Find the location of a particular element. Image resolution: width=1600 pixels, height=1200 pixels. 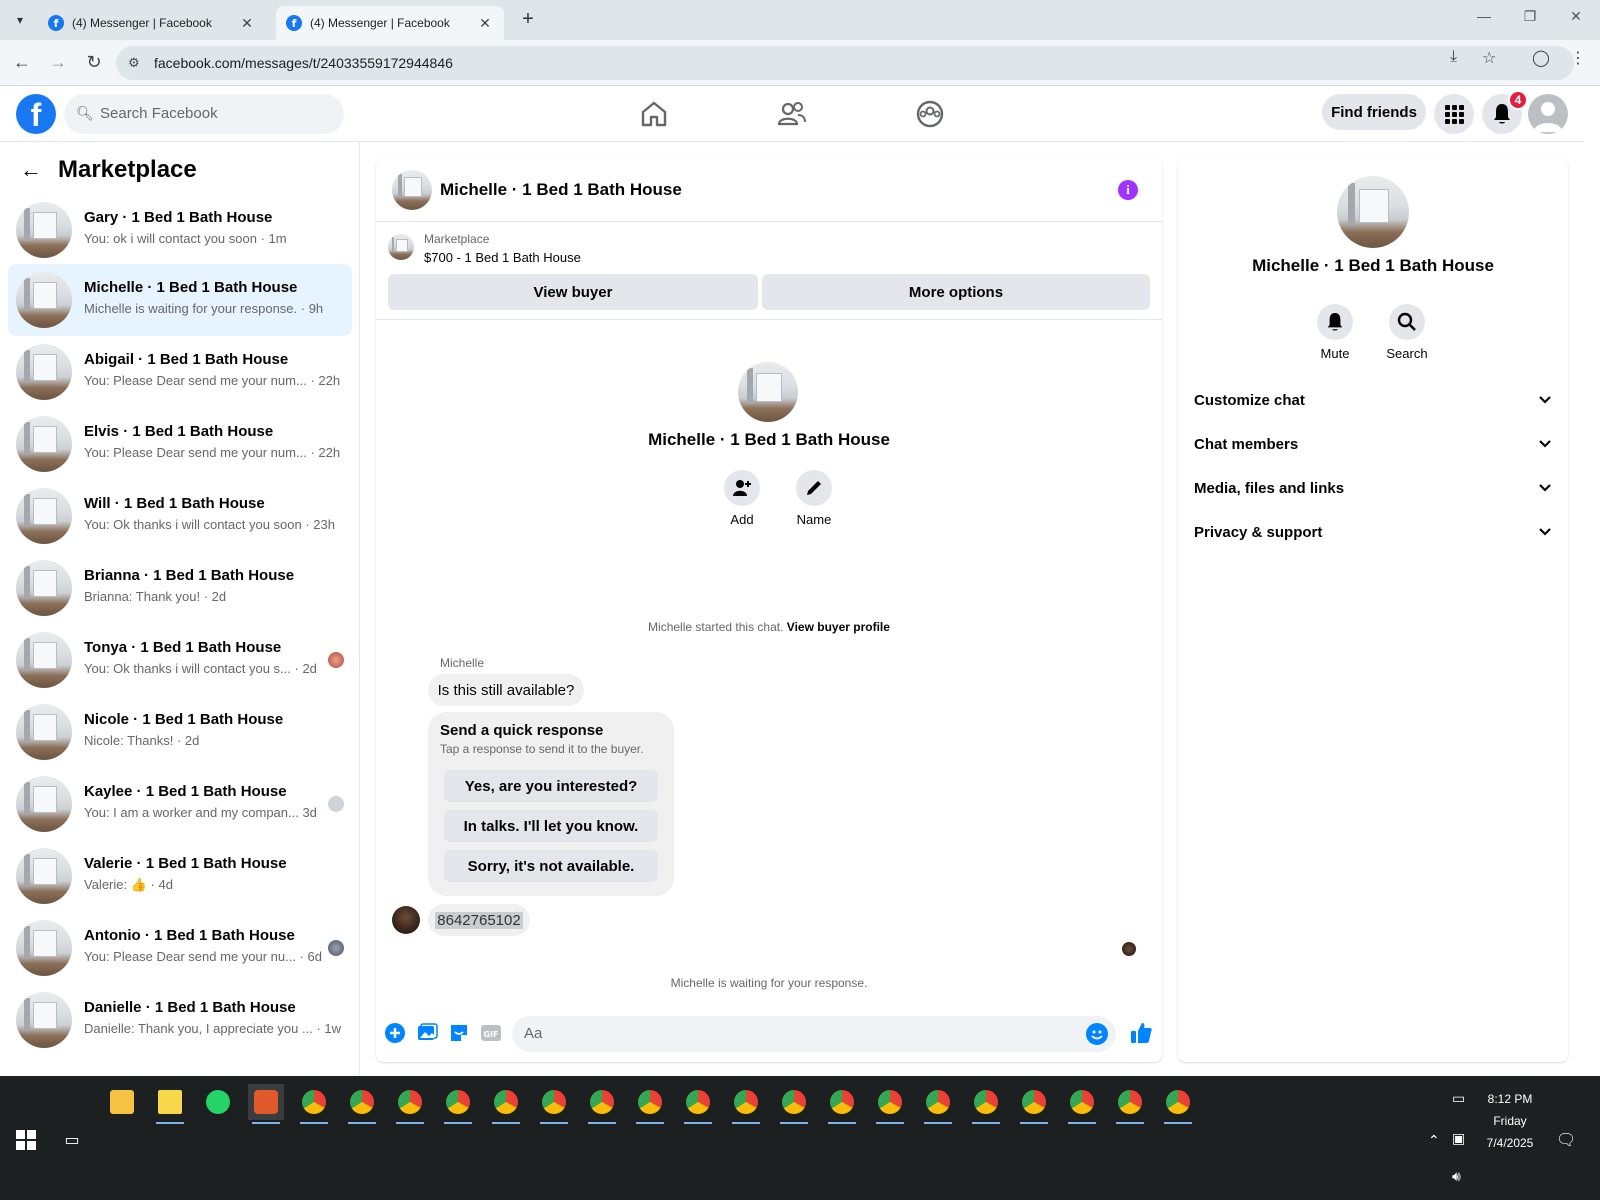

whatsapp-icon is located at coordinates (218, 1102).